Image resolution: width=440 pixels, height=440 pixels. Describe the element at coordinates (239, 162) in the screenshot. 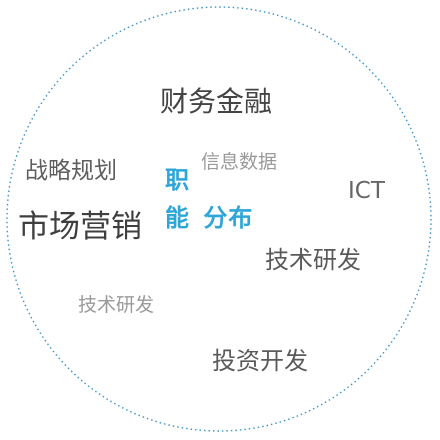

I see `tag-info-data: 信息数据` at that location.